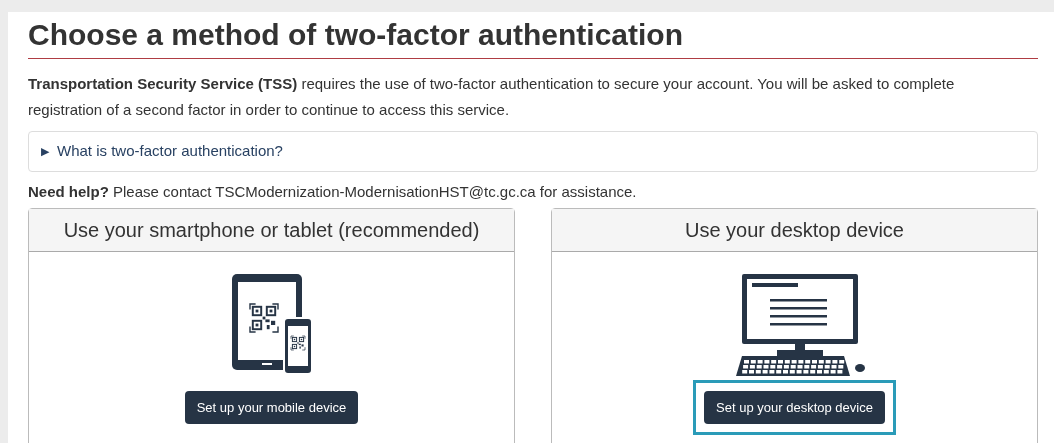 Image resolution: width=1054 pixels, height=443 pixels. I want to click on details-summary: ▶ What is two-factor authentication?, so click(162, 151).